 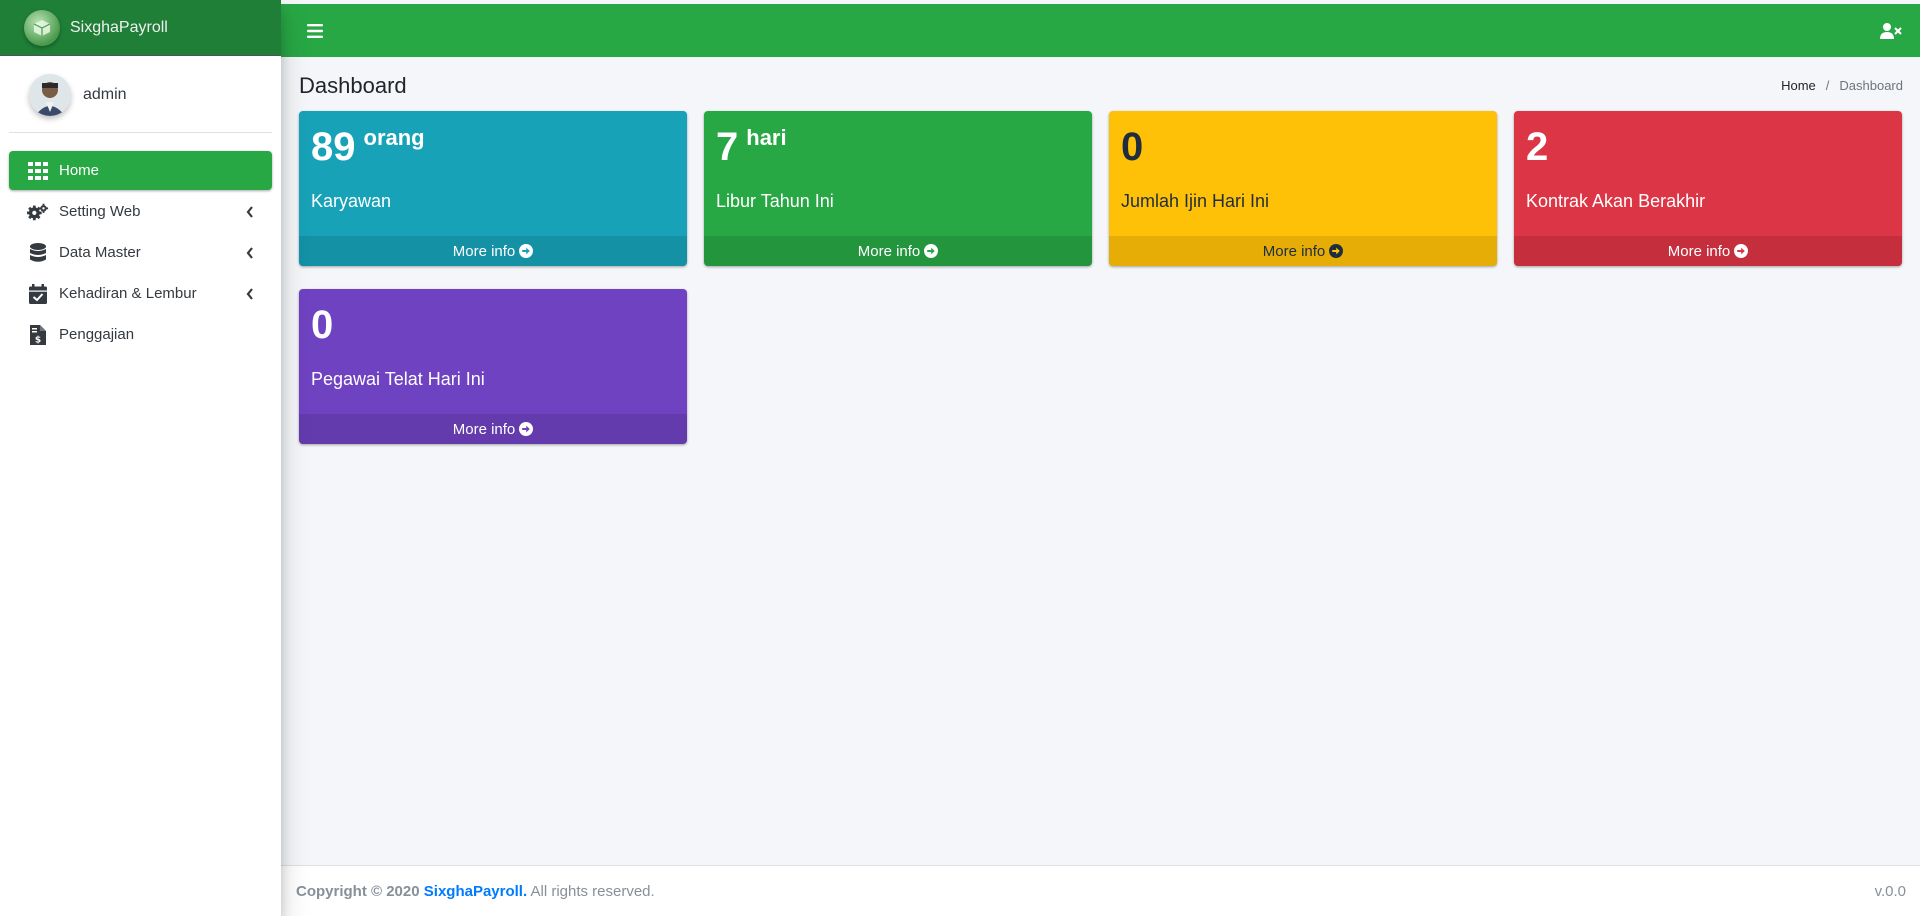 I want to click on brand-link: SixghaPayroll, so click(x=140, y=28).